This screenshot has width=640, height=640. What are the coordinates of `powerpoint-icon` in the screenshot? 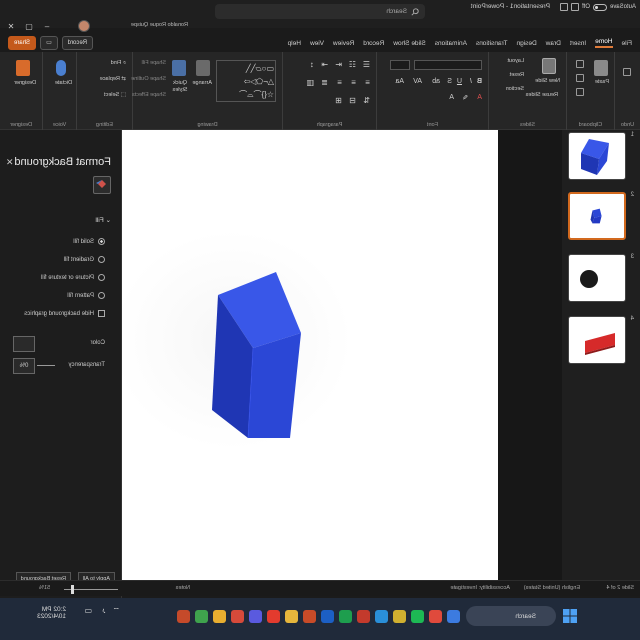 It's located at (309, 616).